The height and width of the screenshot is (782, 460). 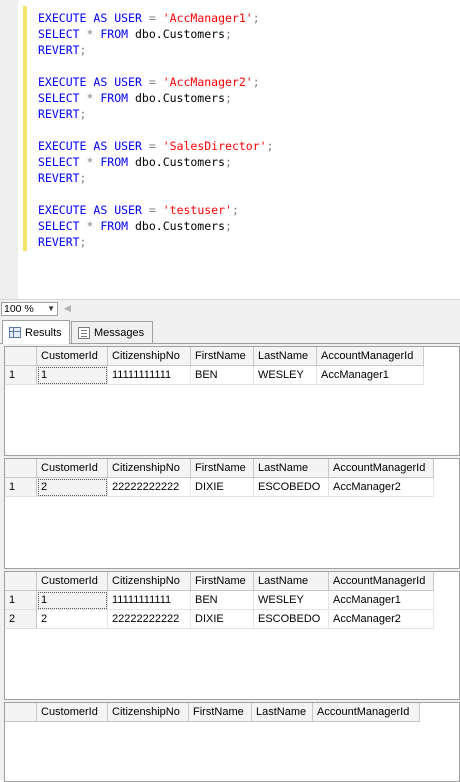 I want to click on sql-string: 'SalesDirector', so click(x=214, y=146).